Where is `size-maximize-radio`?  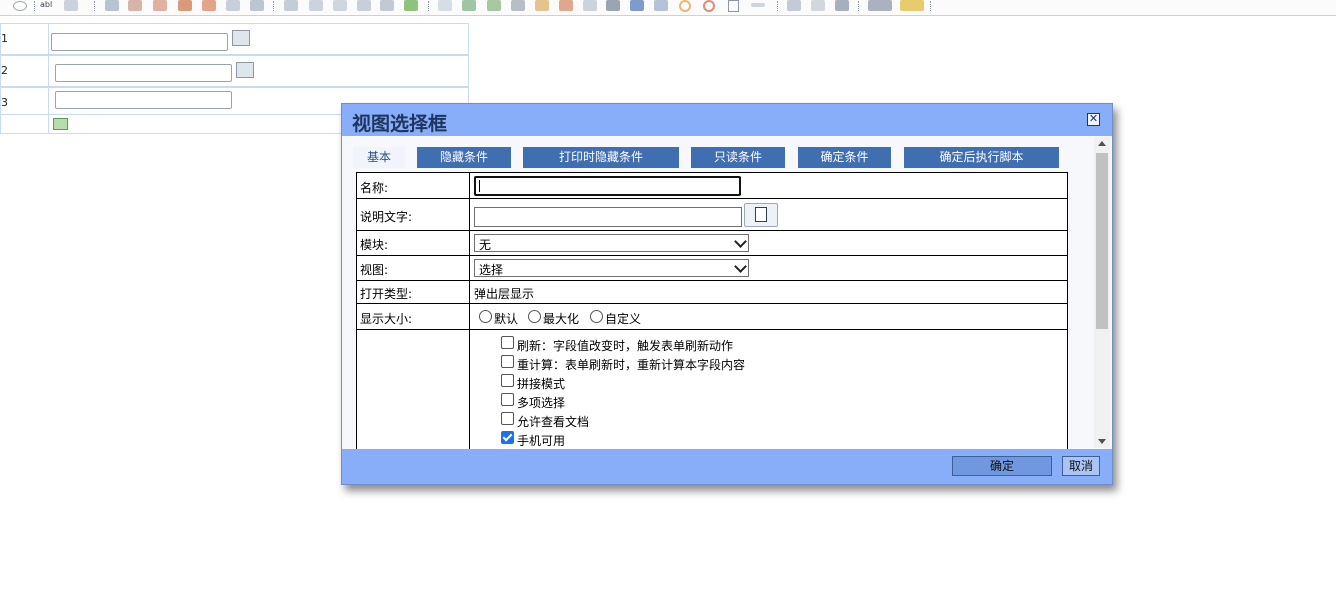
size-maximize-radio is located at coordinates (534, 316).